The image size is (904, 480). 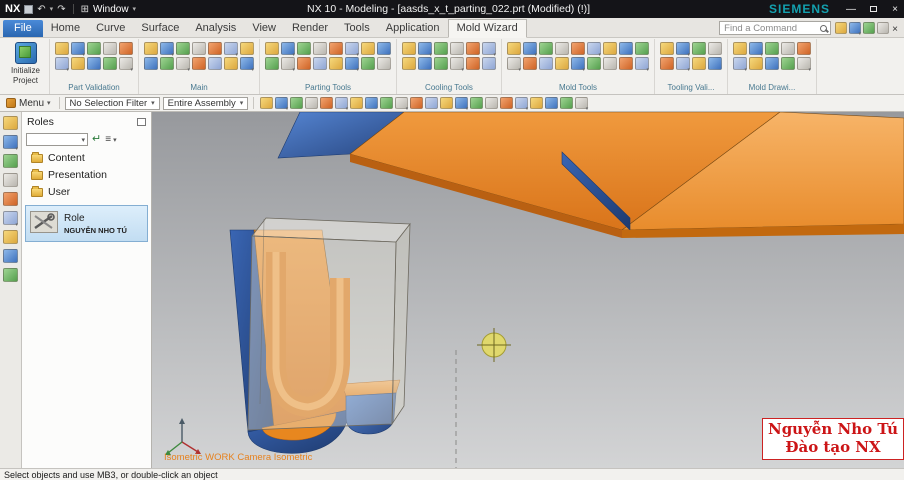 I want to click on minimize-button: —, so click(x=851, y=9).